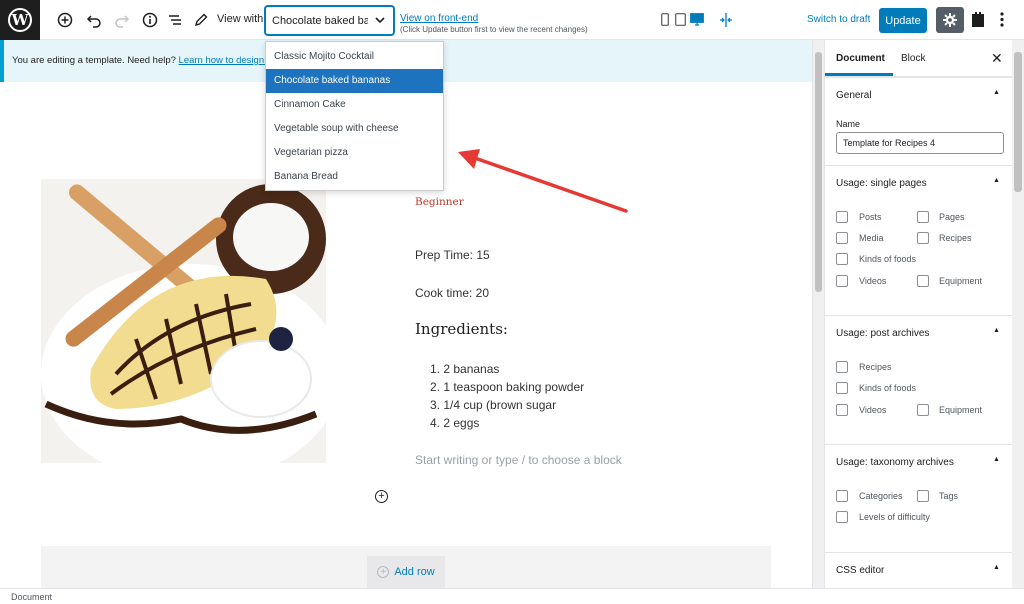 Image resolution: width=1024 pixels, height=604 pixels. Describe the element at coordinates (150, 20) in the screenshot. I see `info-button` at that location.